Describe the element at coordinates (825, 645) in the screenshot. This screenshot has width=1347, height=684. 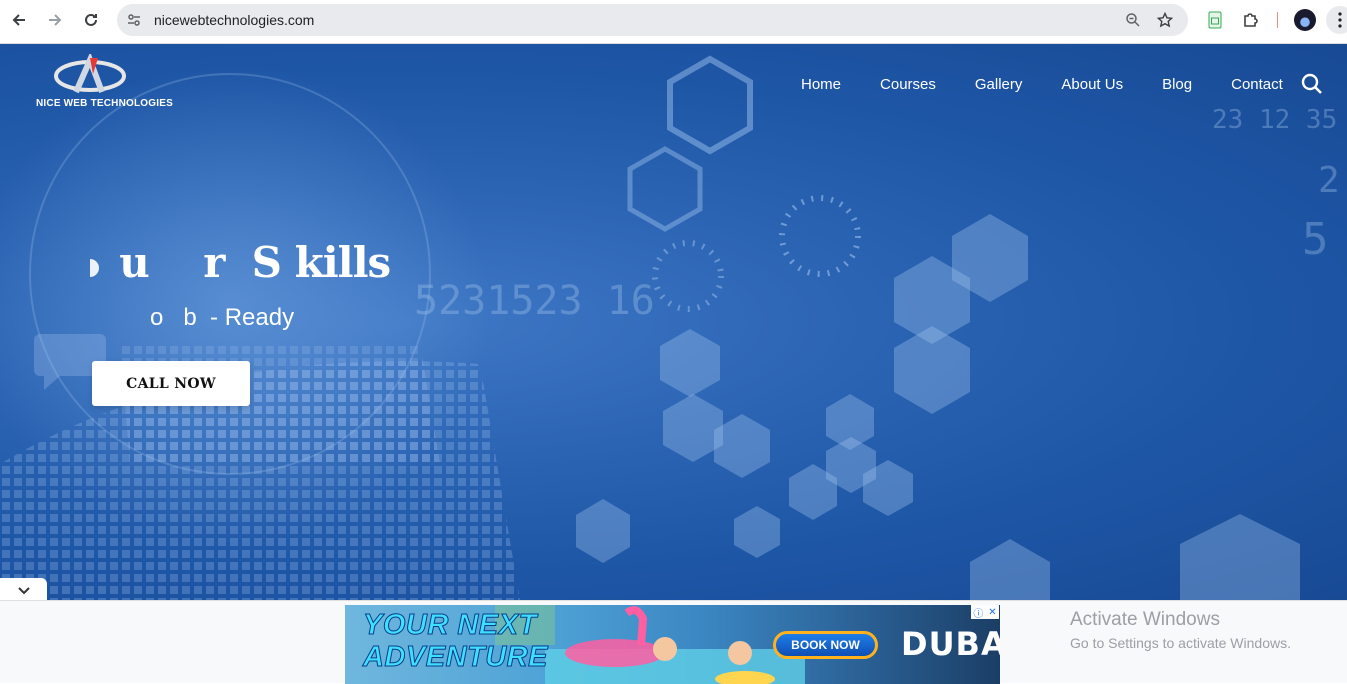
I see `book-now-button: BOOK NOW` at that location.